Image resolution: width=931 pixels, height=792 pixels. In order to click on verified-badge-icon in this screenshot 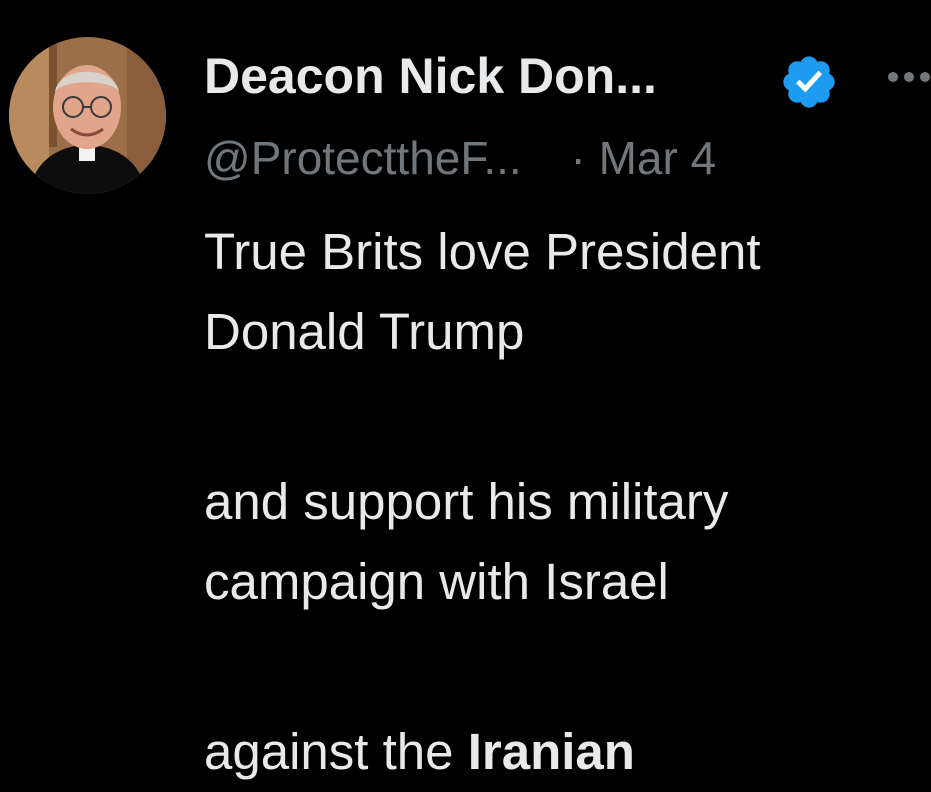, I will do `click(809, 82)`.